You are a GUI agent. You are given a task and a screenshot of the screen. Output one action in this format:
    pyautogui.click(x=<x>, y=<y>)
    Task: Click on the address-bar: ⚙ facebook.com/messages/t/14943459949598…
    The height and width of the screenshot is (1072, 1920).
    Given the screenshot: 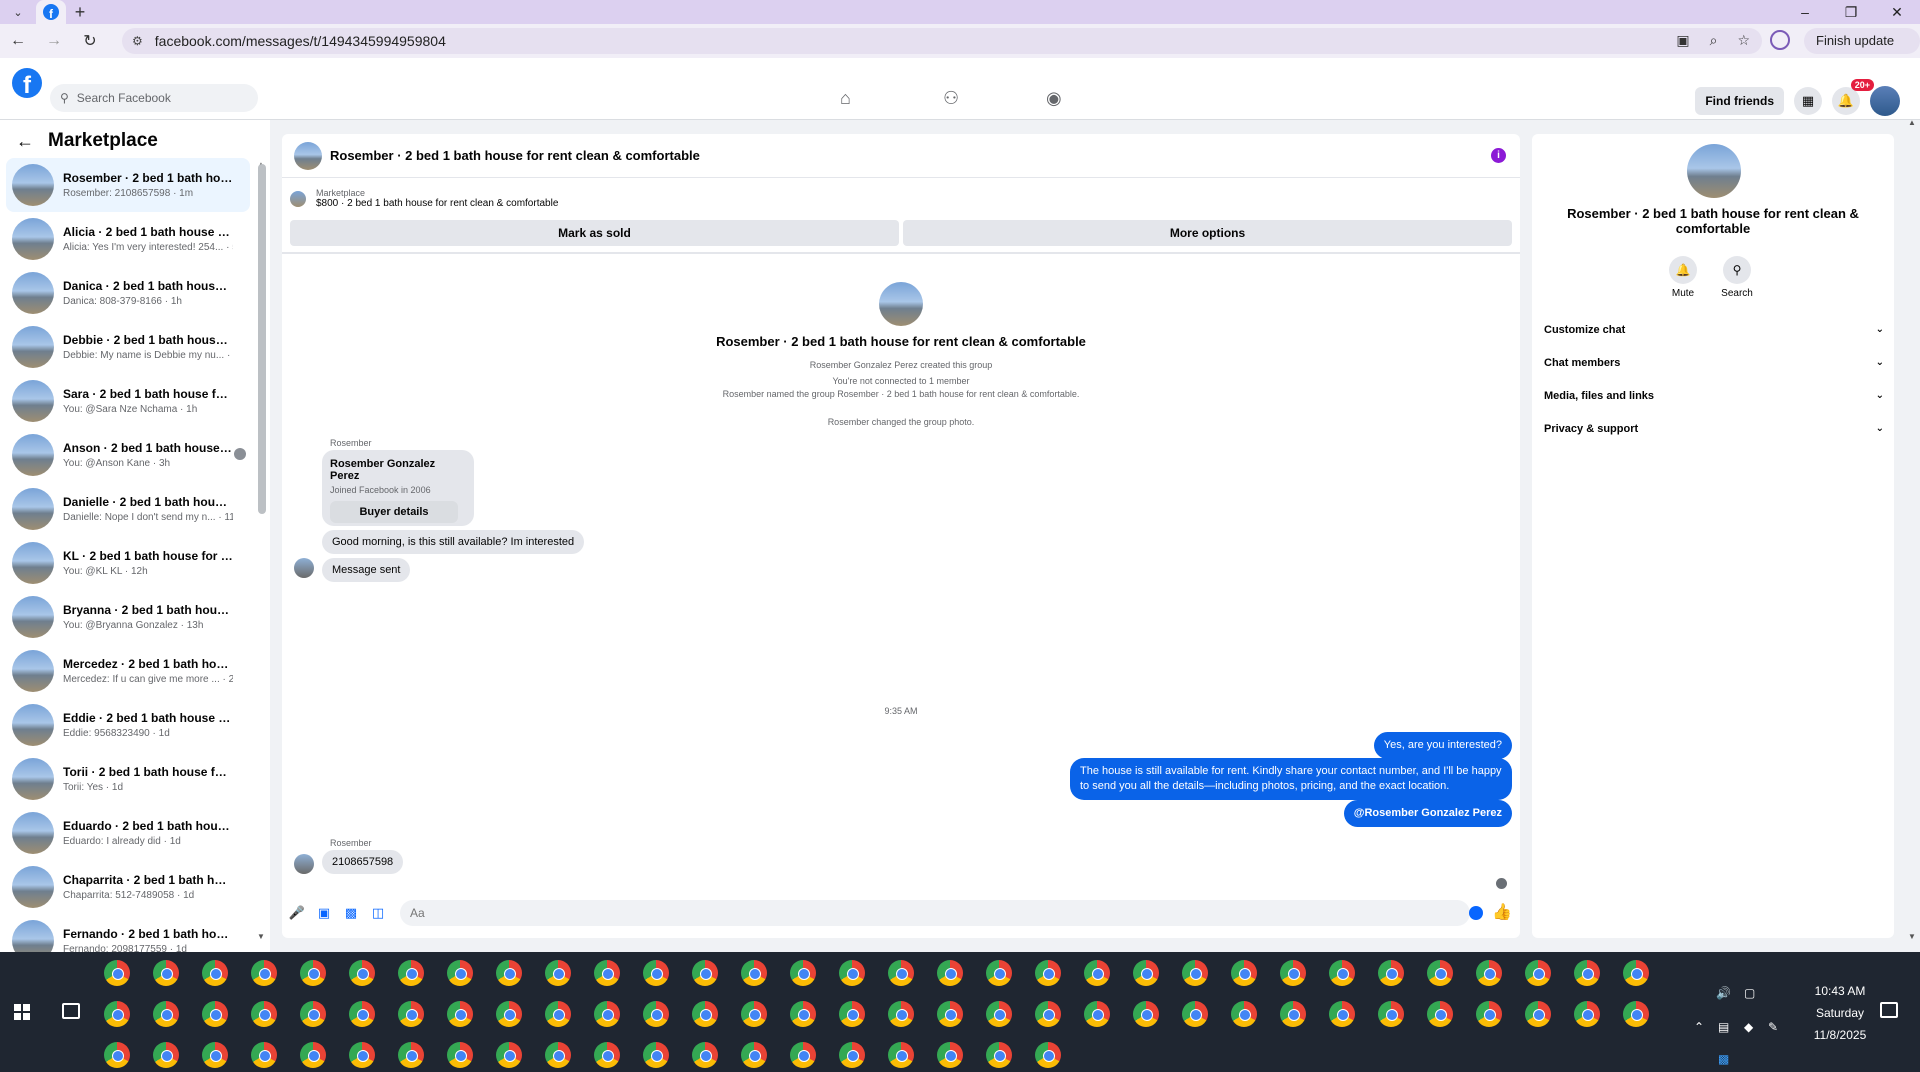 What is the action you would take?
    pyautogui.click(x=942, y=41)
    